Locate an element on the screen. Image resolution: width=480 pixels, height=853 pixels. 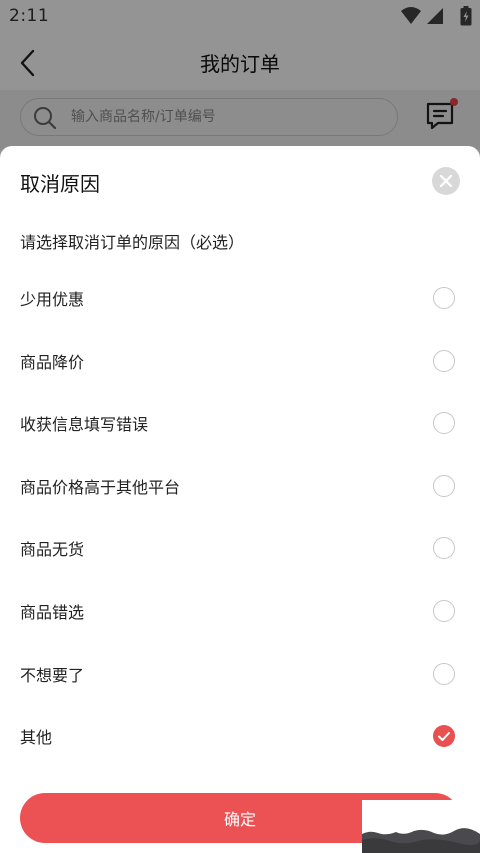
close-icon is located at coordinates (446, 181).